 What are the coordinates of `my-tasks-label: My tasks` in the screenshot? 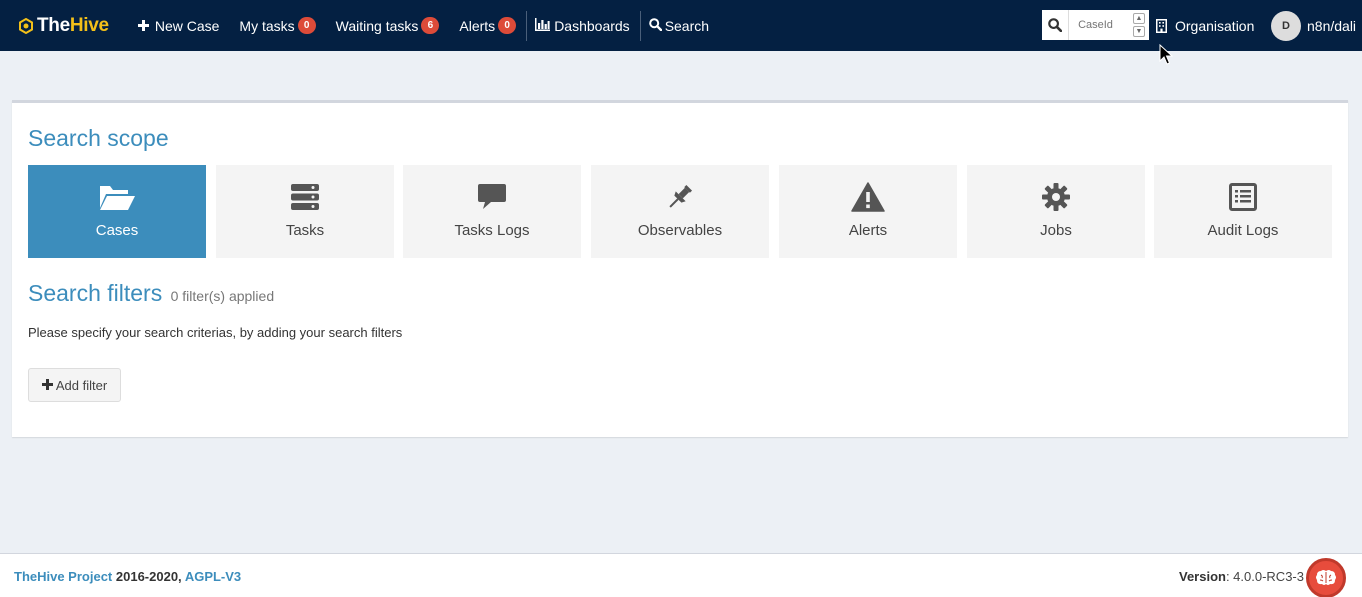 It's located at (267, 25).